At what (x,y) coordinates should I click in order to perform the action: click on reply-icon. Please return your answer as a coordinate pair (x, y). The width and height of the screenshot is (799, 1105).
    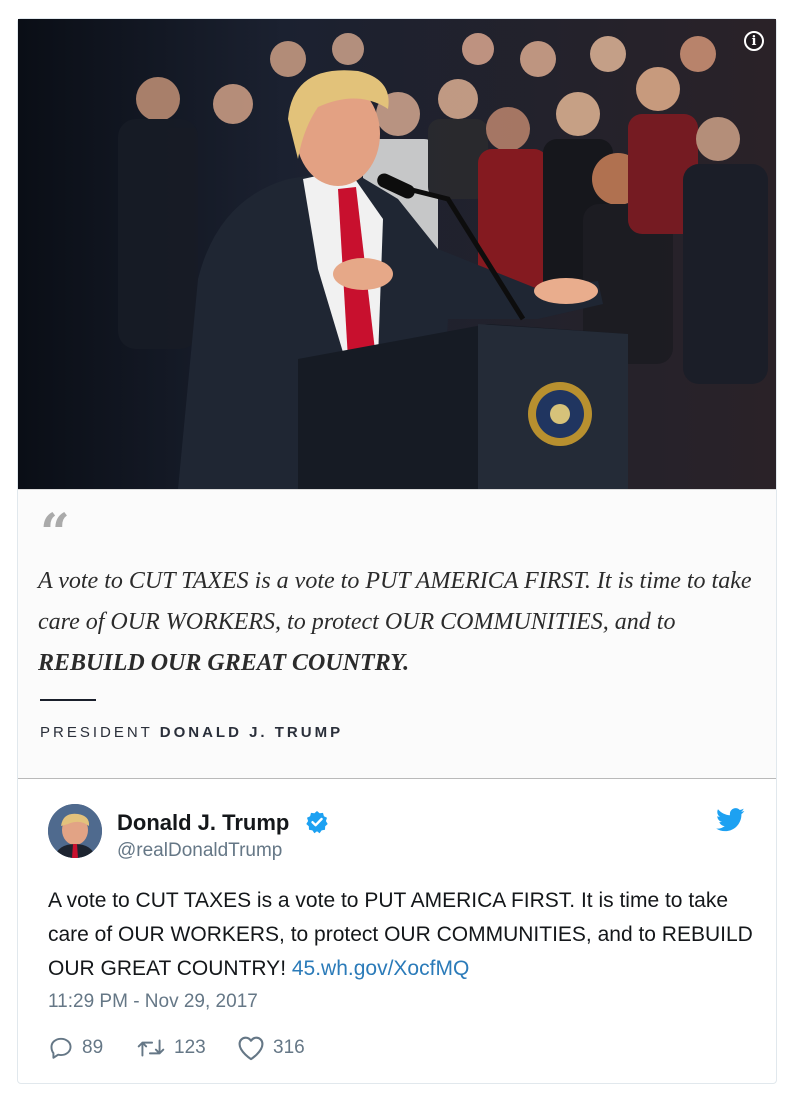
    Looking at the image, I should click on (61, 1048).